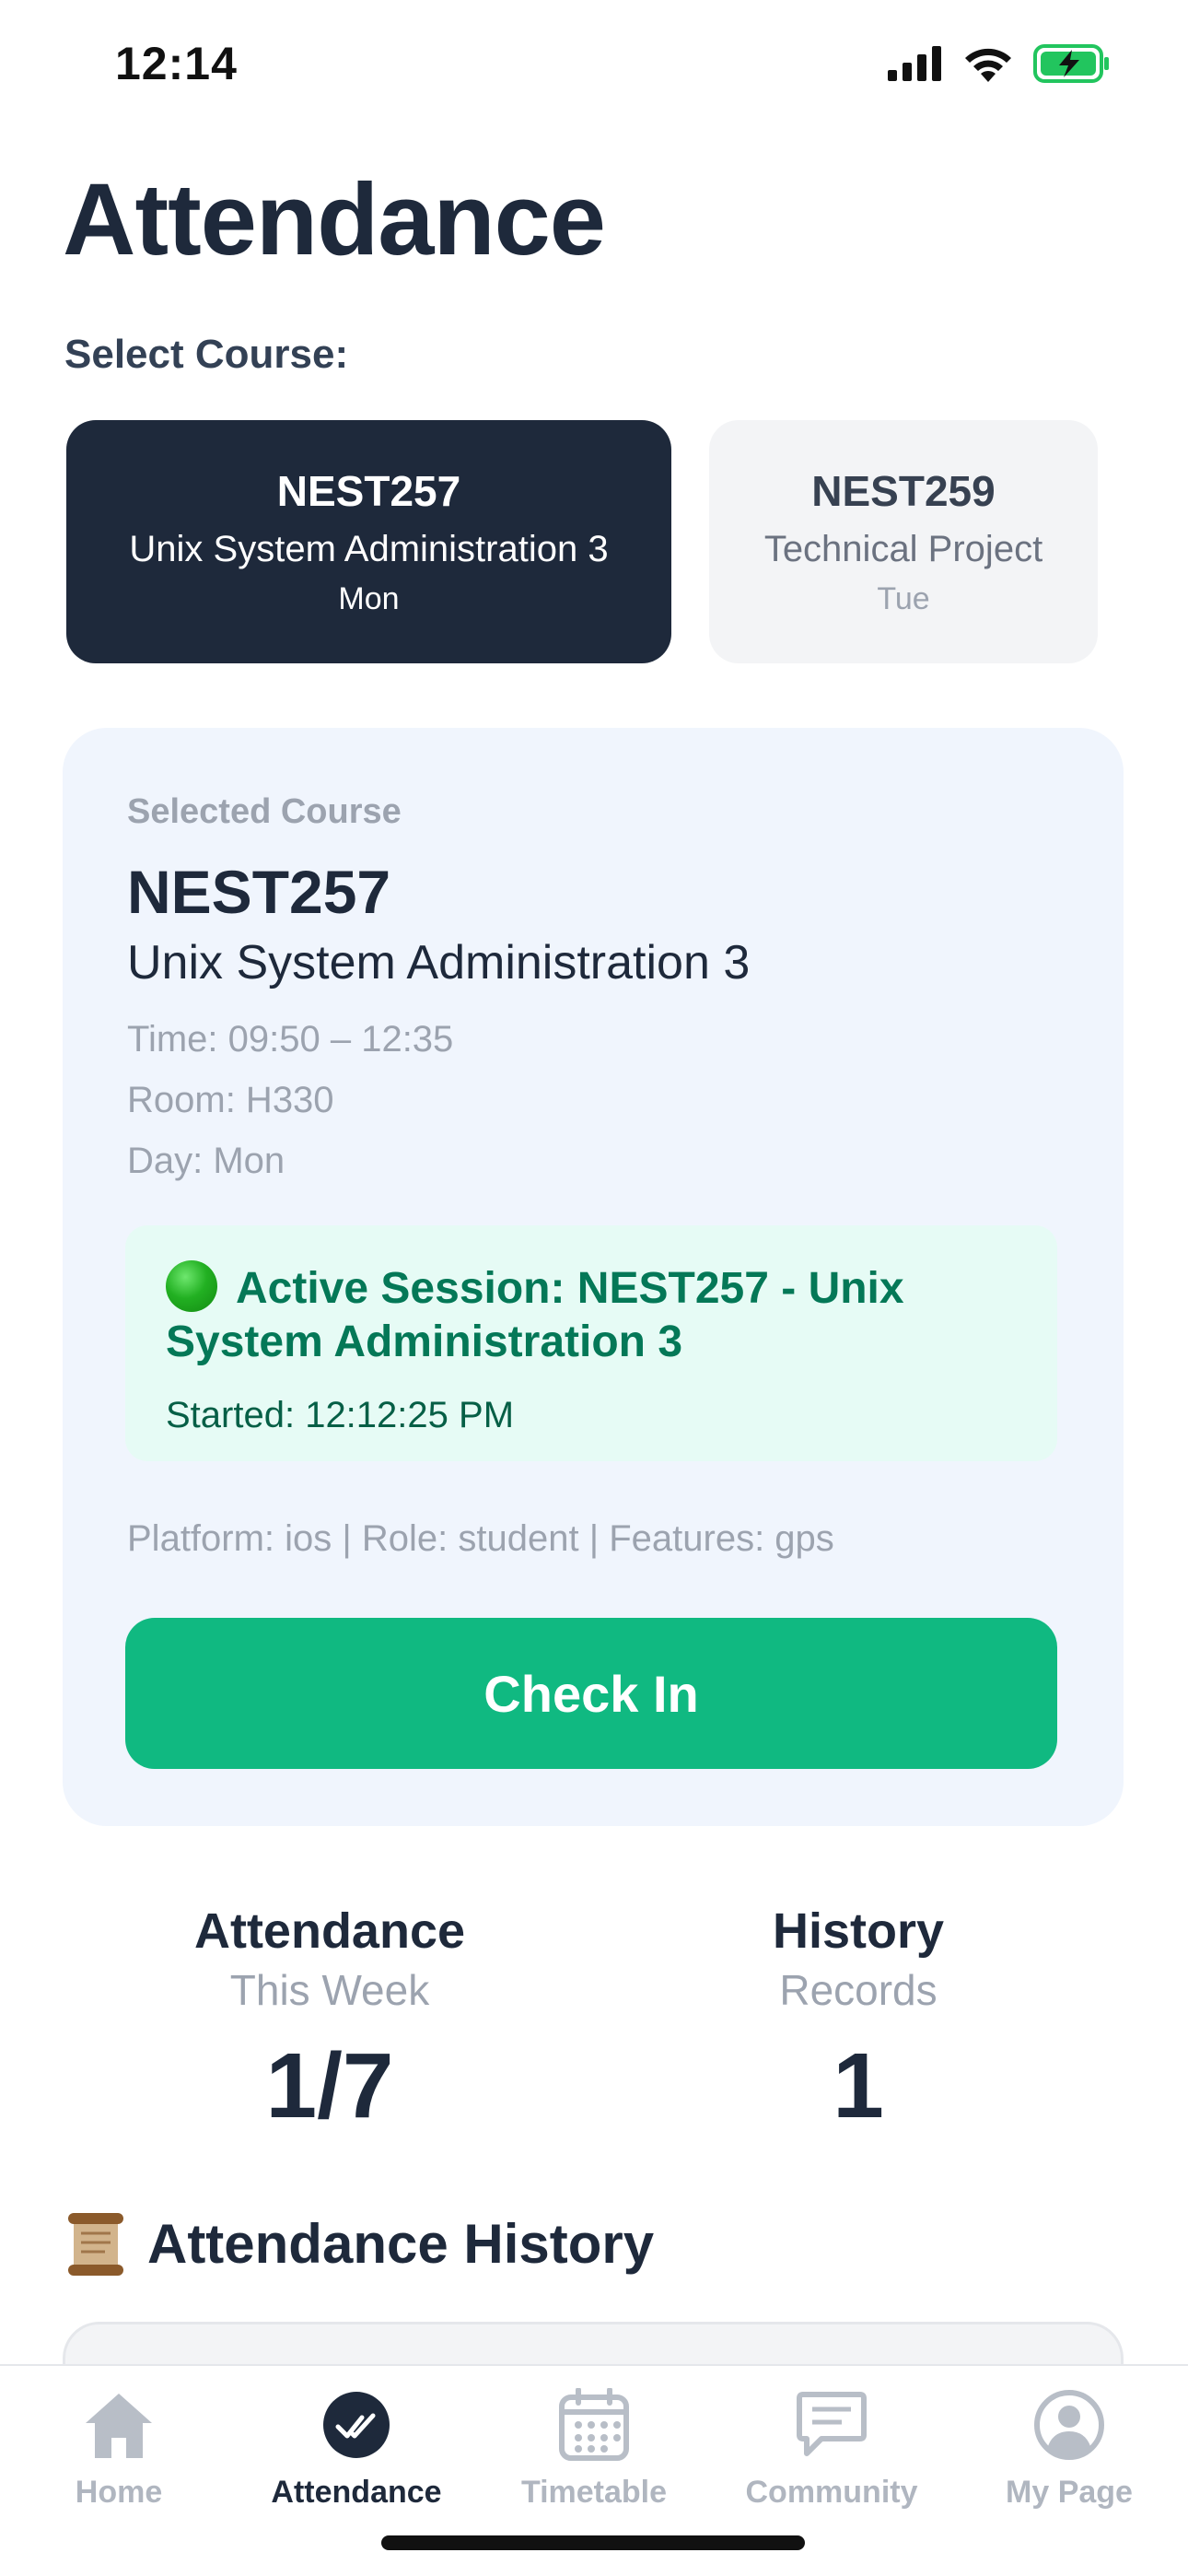  Describe the element at coordinates (858, 1931) in the screenshot. I see `stat-title: History` at that location.